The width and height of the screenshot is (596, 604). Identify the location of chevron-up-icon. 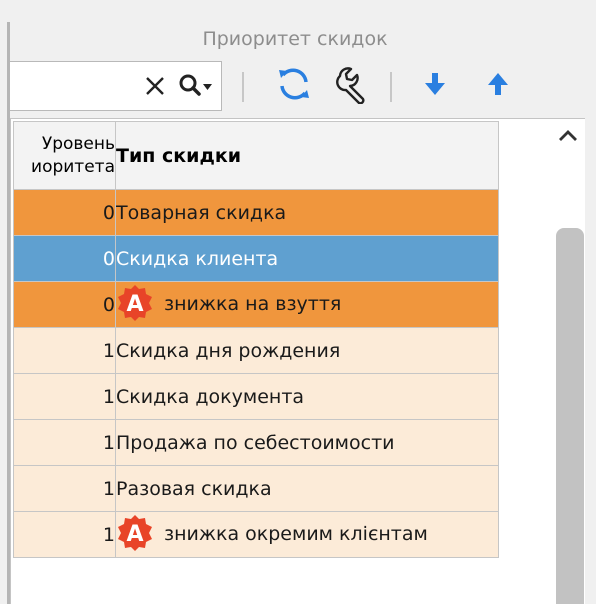
(568, 136).